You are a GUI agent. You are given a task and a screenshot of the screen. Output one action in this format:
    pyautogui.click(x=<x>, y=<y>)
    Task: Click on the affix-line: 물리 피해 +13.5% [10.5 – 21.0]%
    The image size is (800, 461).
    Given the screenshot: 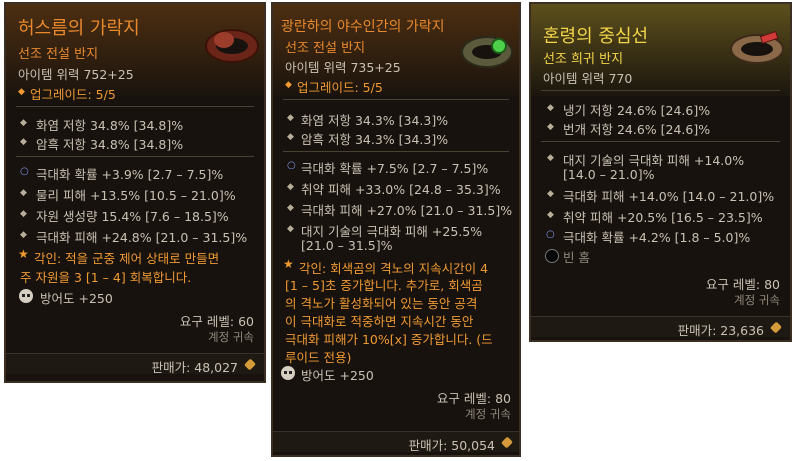 What is the action you would take?
    pyautogui.click(x=136, y=195)
    